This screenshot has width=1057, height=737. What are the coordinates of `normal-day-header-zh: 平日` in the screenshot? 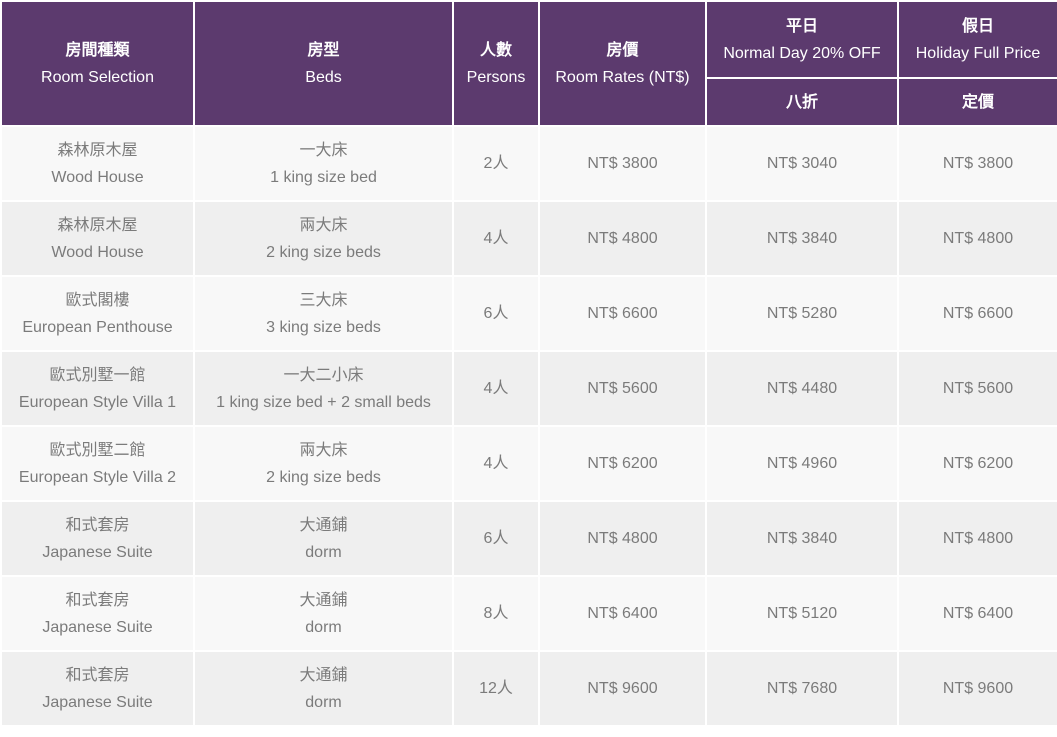 It's located at (801, 26).